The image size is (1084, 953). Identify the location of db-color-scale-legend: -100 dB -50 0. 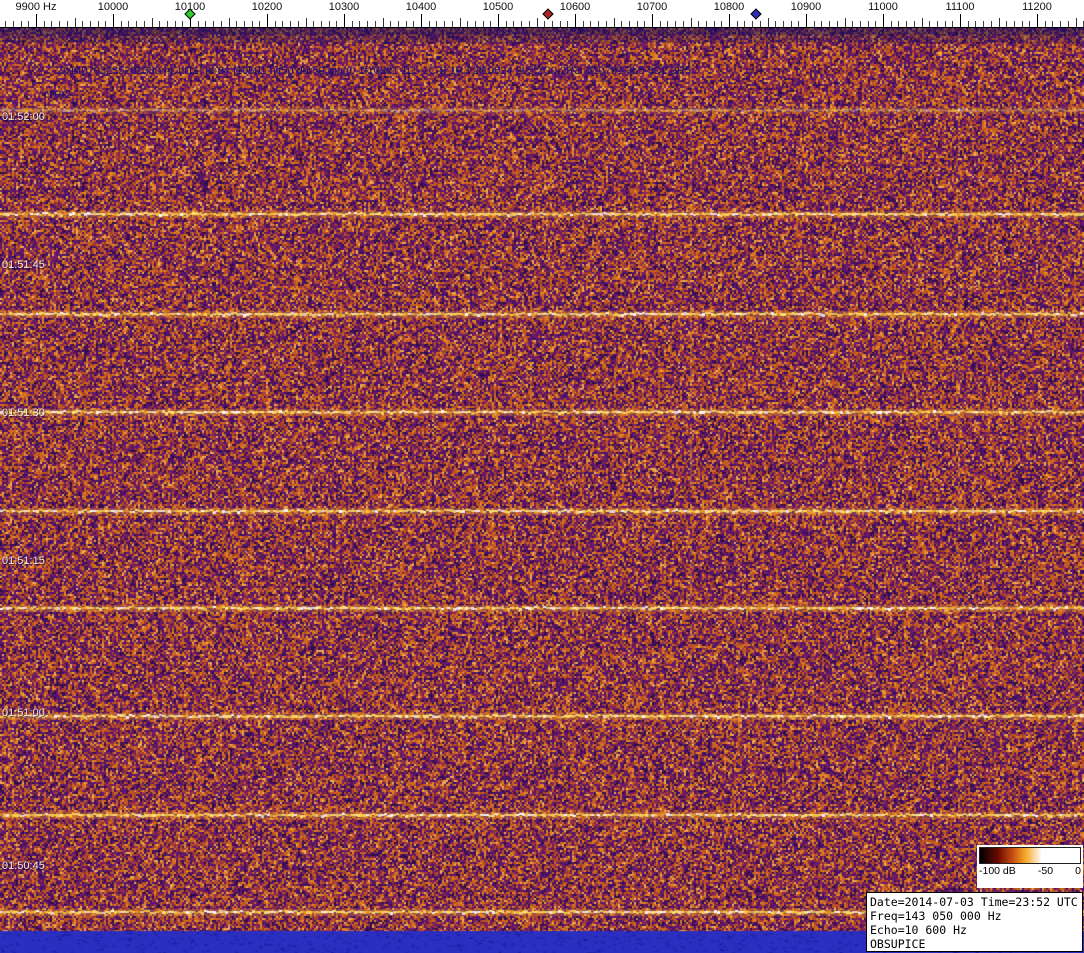
(1030, 866).